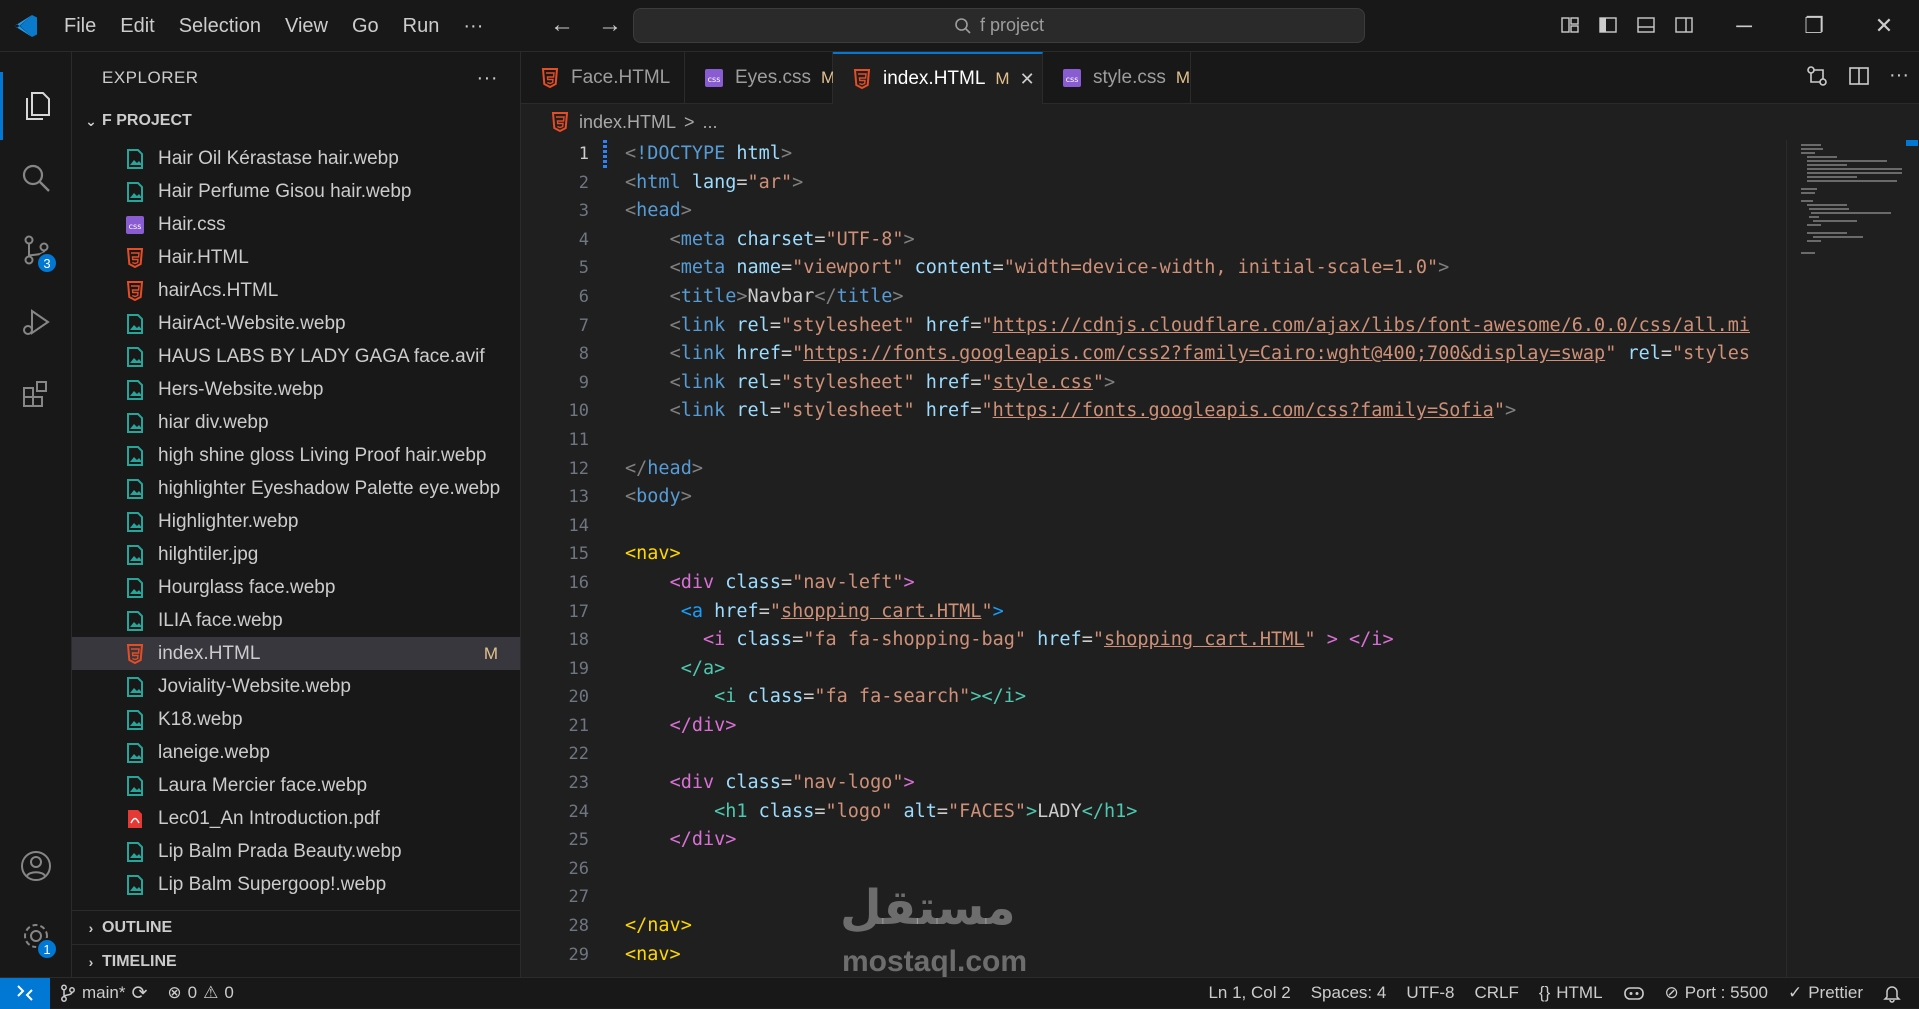 Image resolution: width=1919 pixels, height=1009 pixels. Describe the element at coordinates (25, 993) in the screenshot. I see `remote-indicator-icon` at that location.